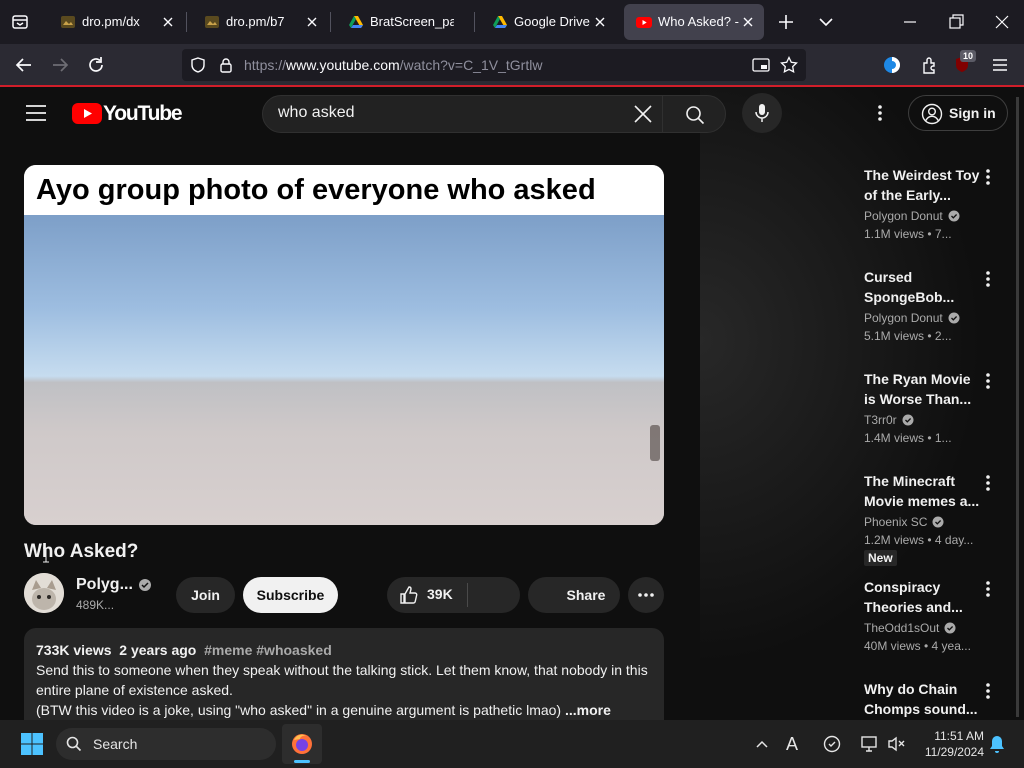  Describe the element at coordinates (832, 744) in the screenshot. I see `sync-status-icon` at that location.